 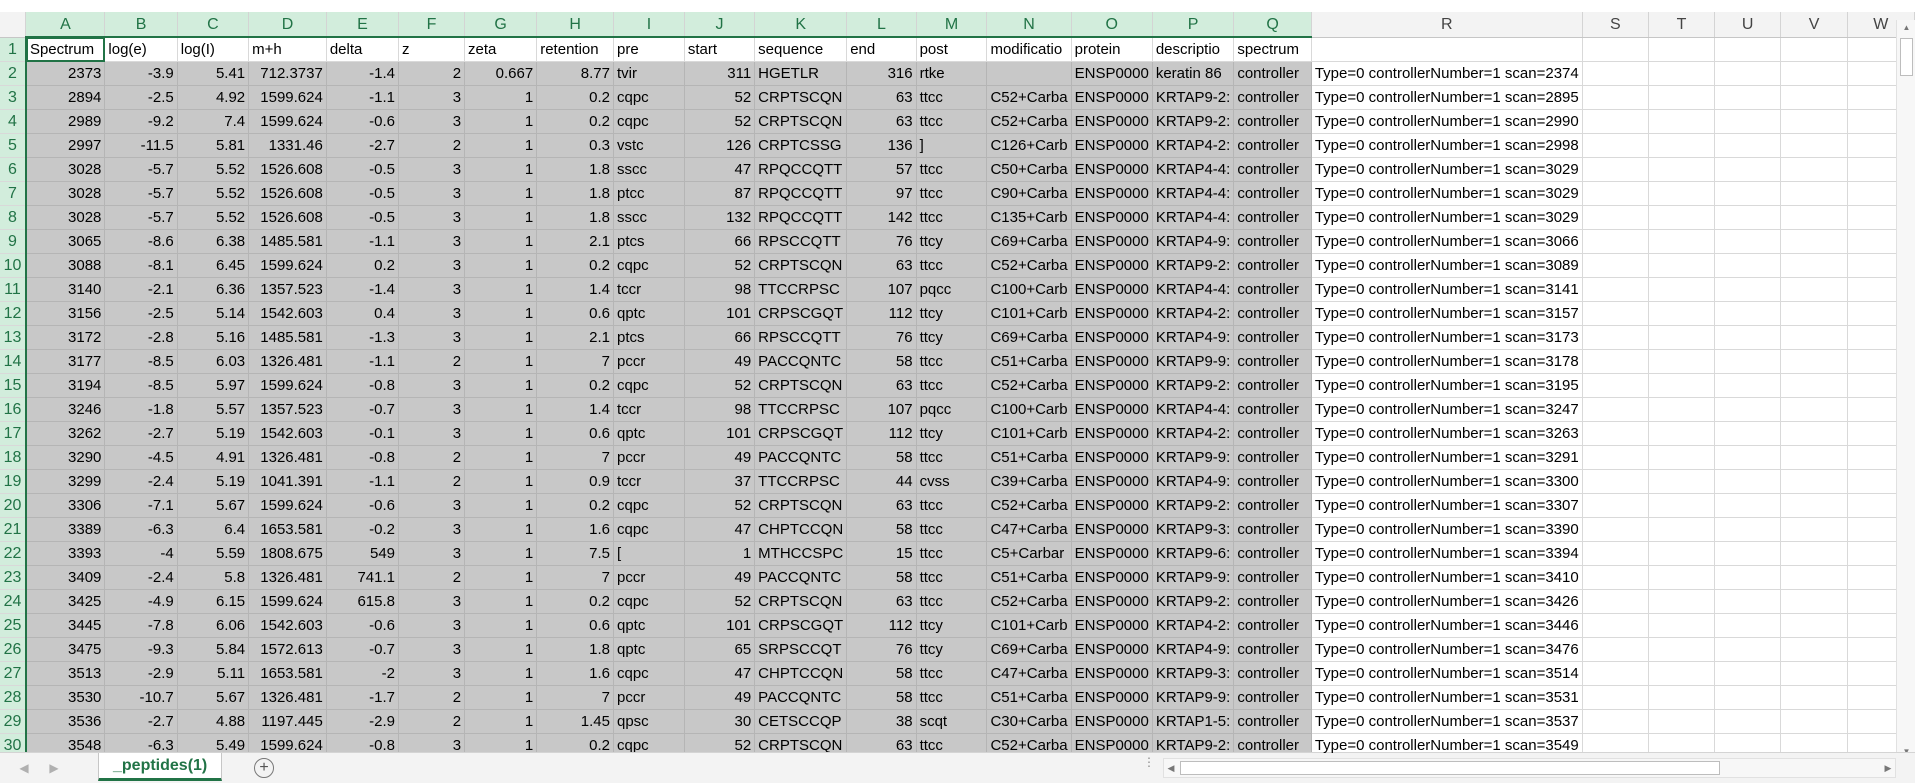 What do you see at coordinates (287, 289) in the screenshot?
I see `cell: 1357.523` at bounding box center [287, 289].